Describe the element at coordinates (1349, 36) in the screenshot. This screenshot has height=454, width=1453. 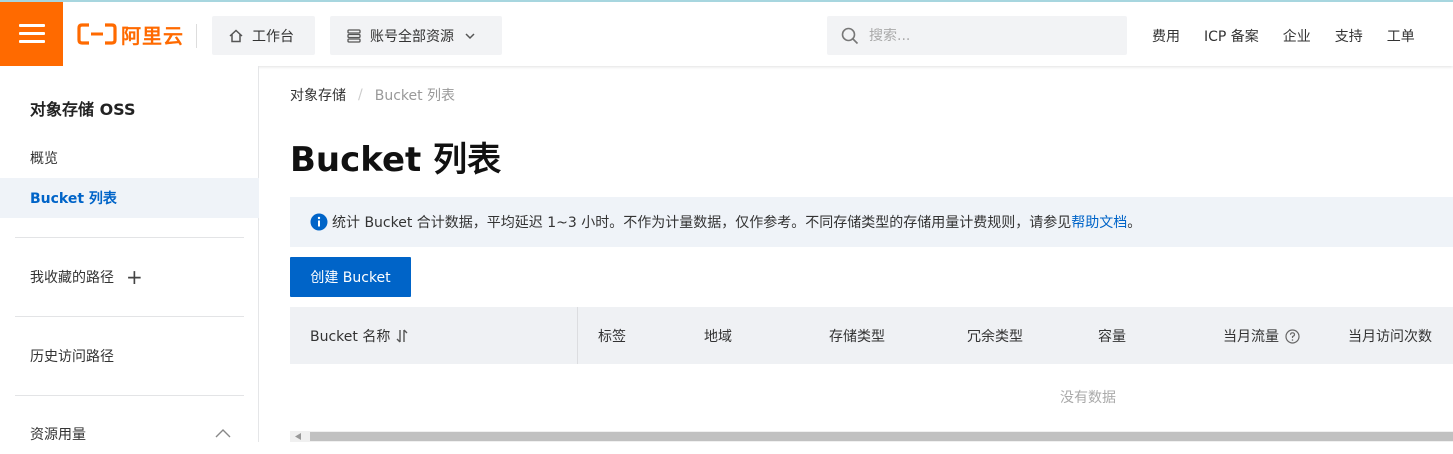
I see `nav-link-support: 支持` at that location.